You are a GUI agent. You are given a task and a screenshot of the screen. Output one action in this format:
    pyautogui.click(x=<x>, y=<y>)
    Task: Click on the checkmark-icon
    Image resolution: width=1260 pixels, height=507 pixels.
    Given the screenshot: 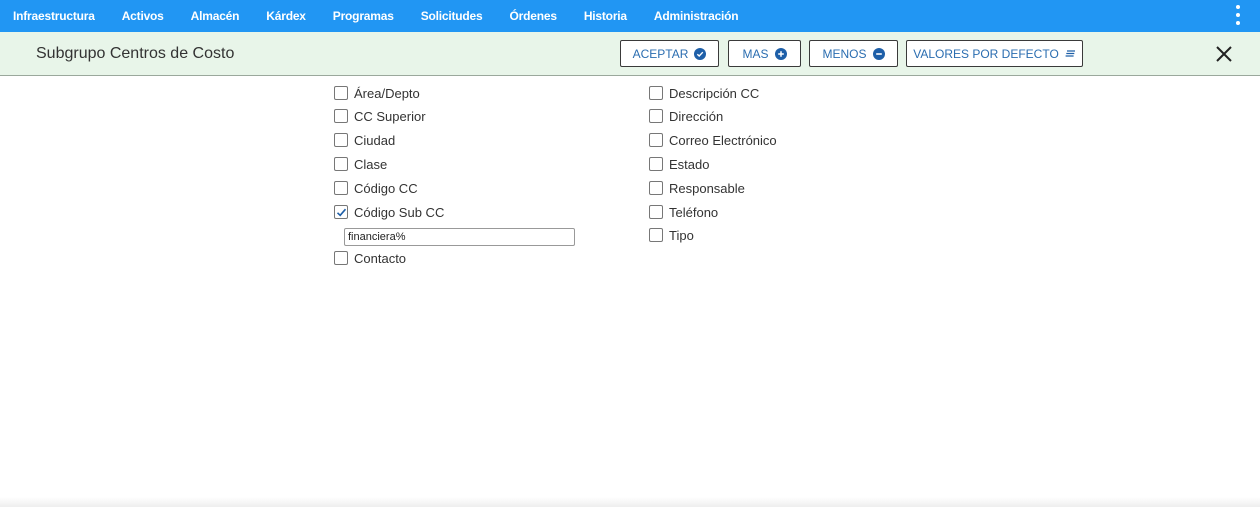 What is the action you would take?
    pyautogui.click(x=341, y=212)
    